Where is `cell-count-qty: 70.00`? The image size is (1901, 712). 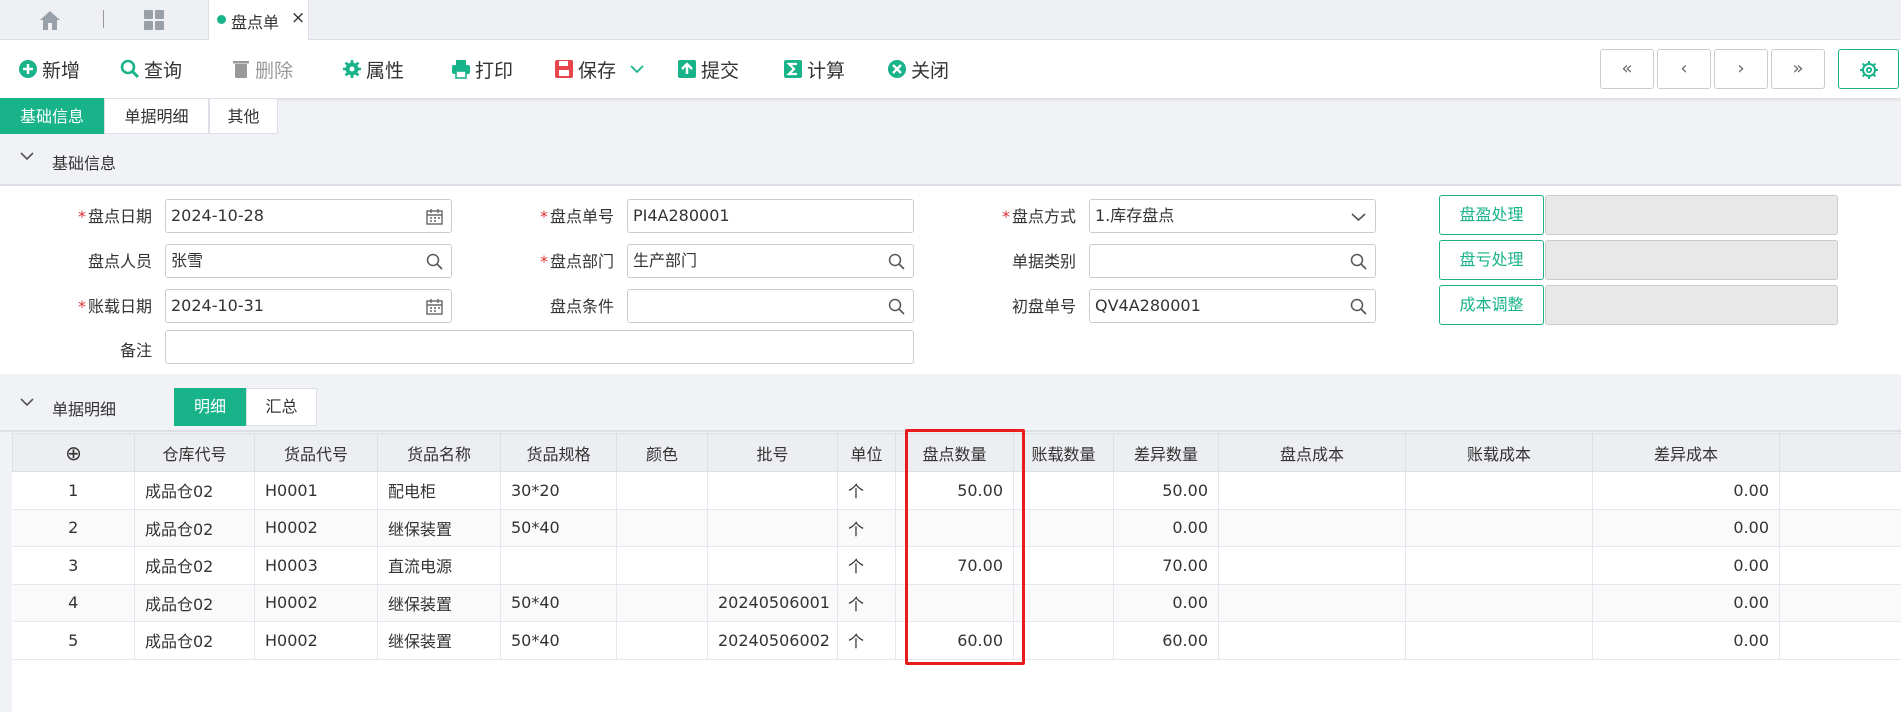
cell-count-qty: 70.00 is located at coordinates (954, 565).